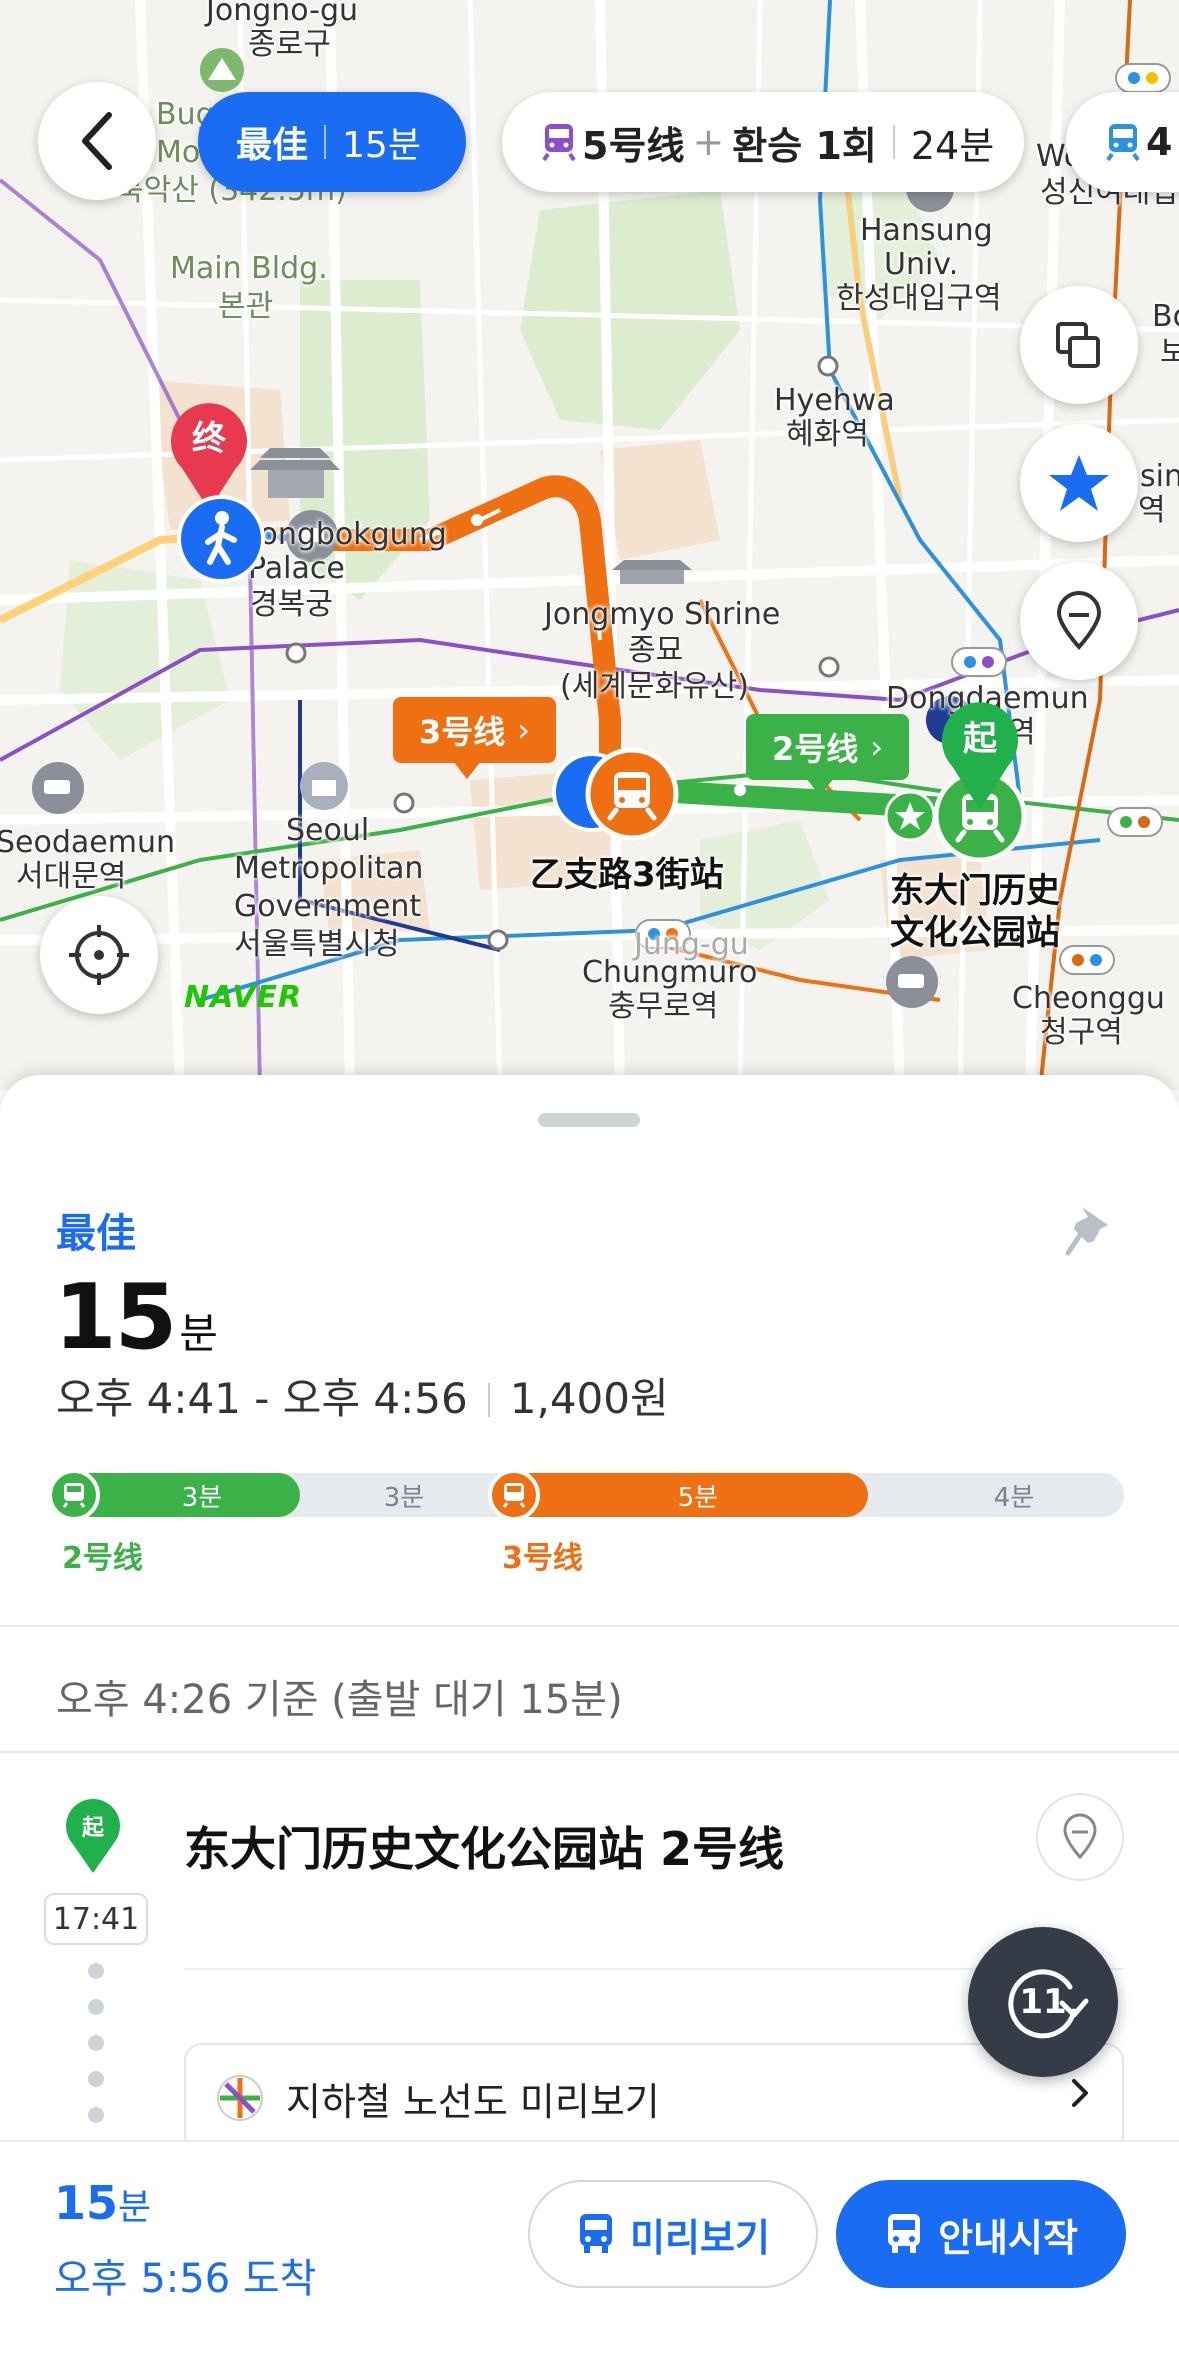 The height and width of the screenshot is (2365, 1179). I want to click on map-label-euljiro-station: 乙支路3街站, so click(627, 875).